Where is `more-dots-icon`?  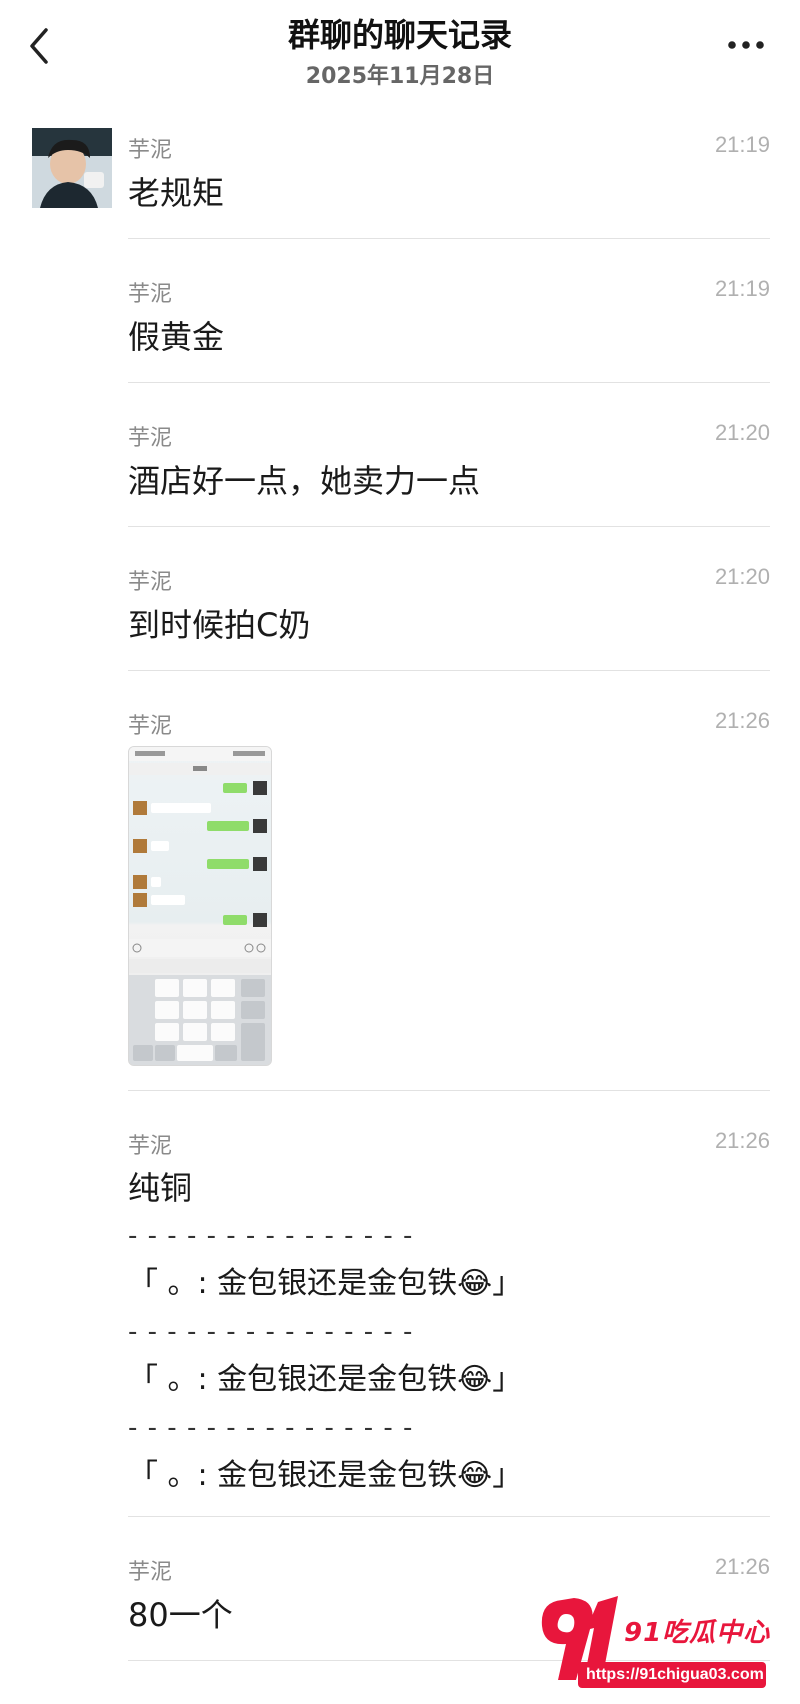 more-dots-icon is located at coordinates (746, 45).